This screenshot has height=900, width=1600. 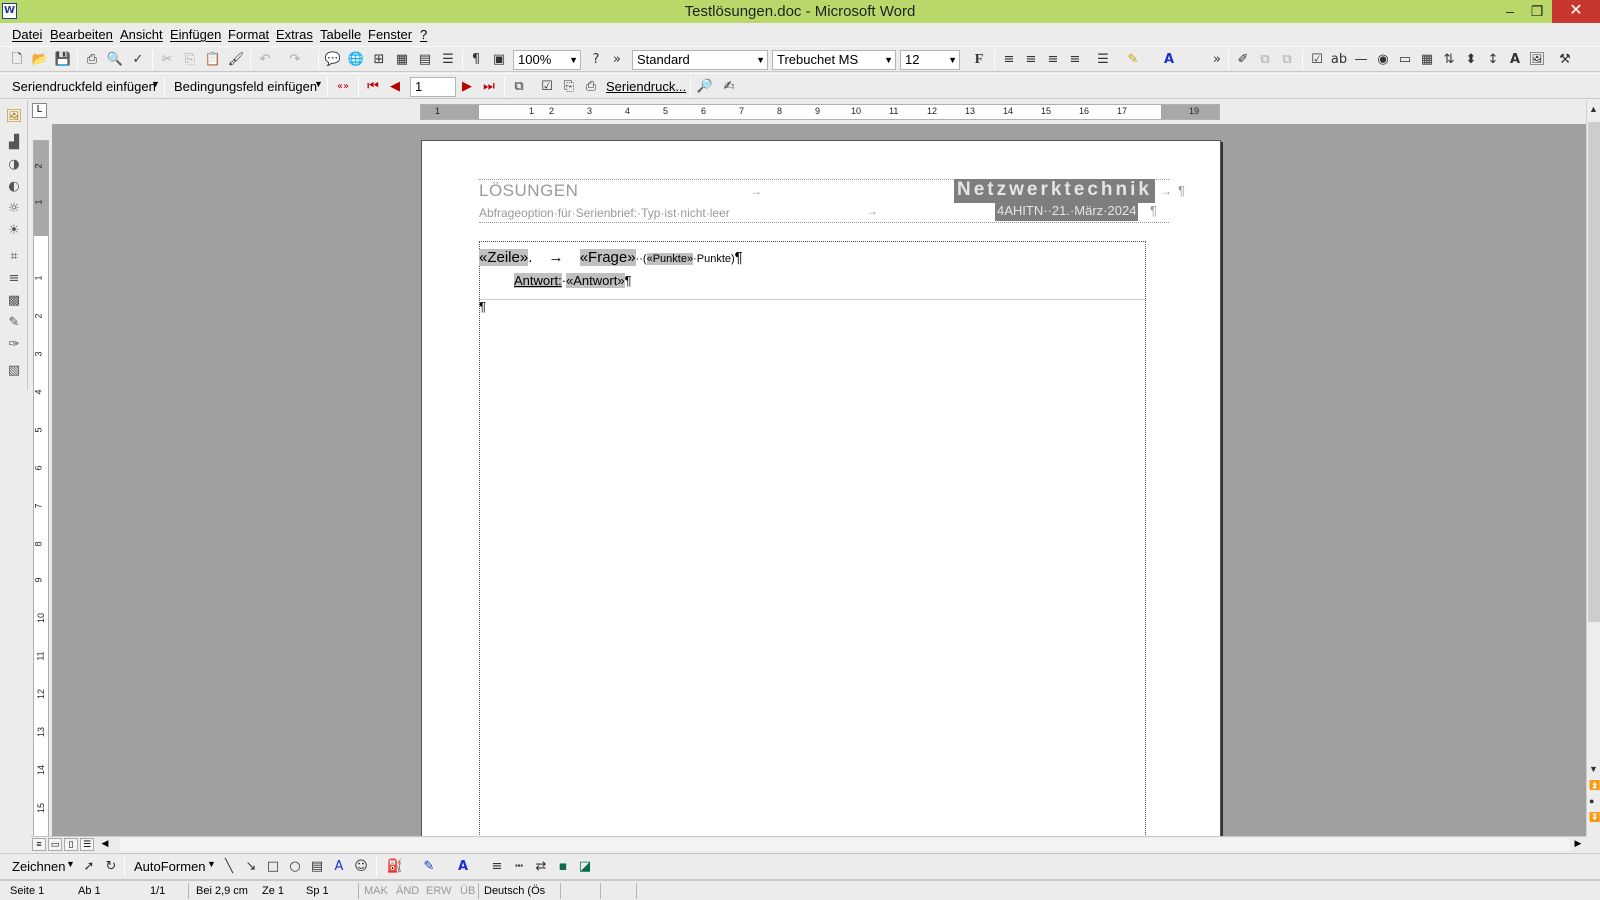 What do you see at coordinates (295, 867) in the screenshot?
I see `oval-icon: ○` at bounding box center [295, 867].